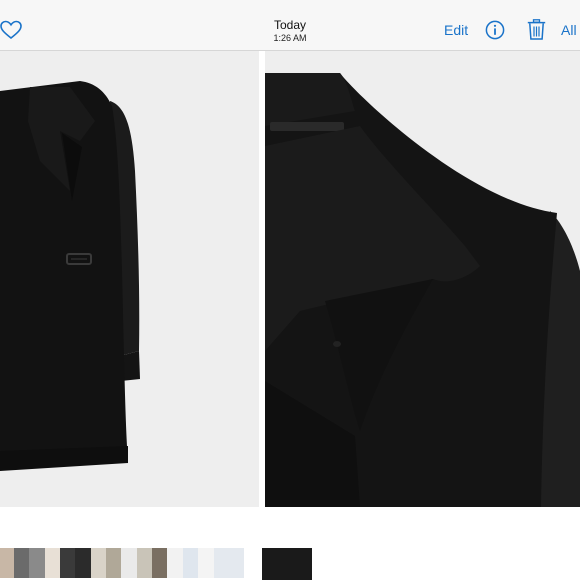 The image size is (580, 580). Describe the element at coordinates (290, 38) in the screenshot. I see `page-subtitle-time: 1:26 AM` at that location.